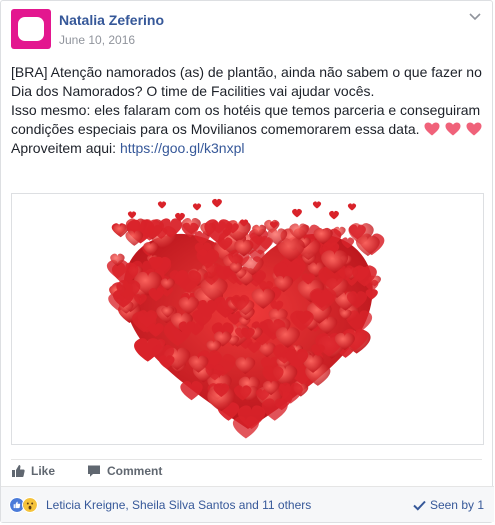 This screenshot has width=495, height=525. I want to click on checkmark-icon, so click(419, 505).